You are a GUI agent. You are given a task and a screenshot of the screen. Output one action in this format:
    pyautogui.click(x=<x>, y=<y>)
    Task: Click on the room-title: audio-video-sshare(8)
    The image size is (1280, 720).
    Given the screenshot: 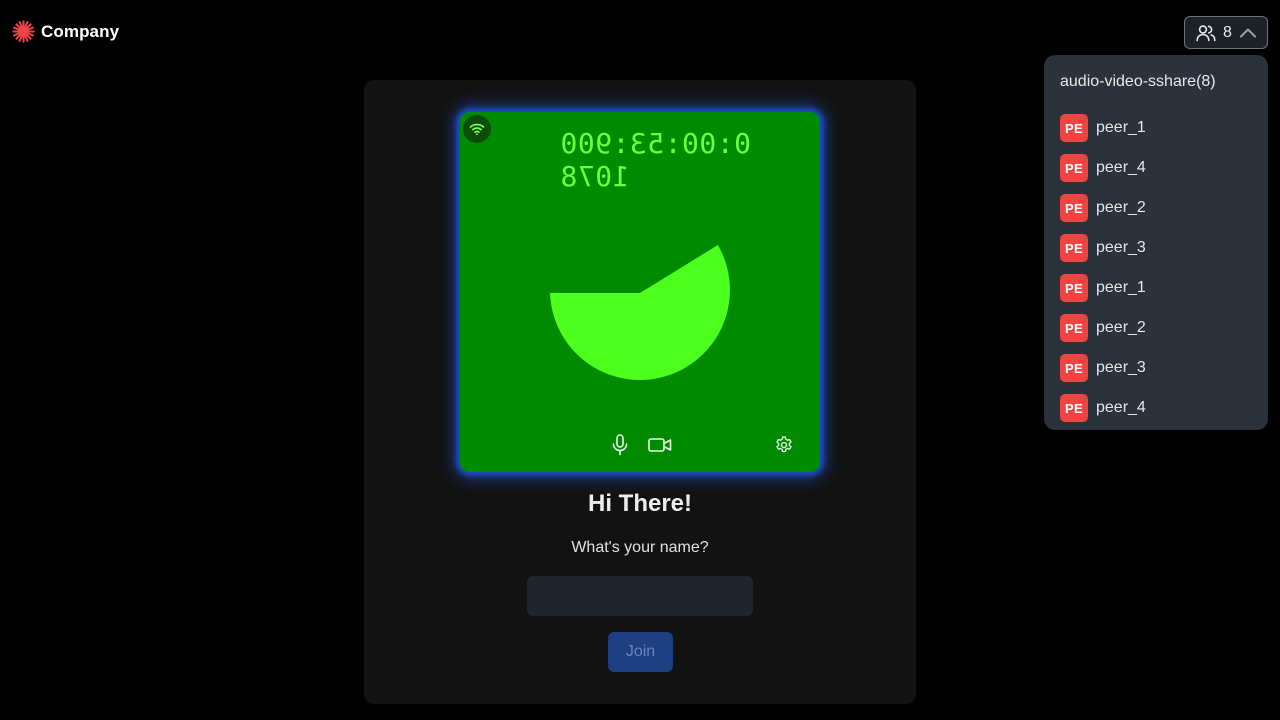 What is the action you would take?
    pyautogui.click(x=1138, y=81)
    